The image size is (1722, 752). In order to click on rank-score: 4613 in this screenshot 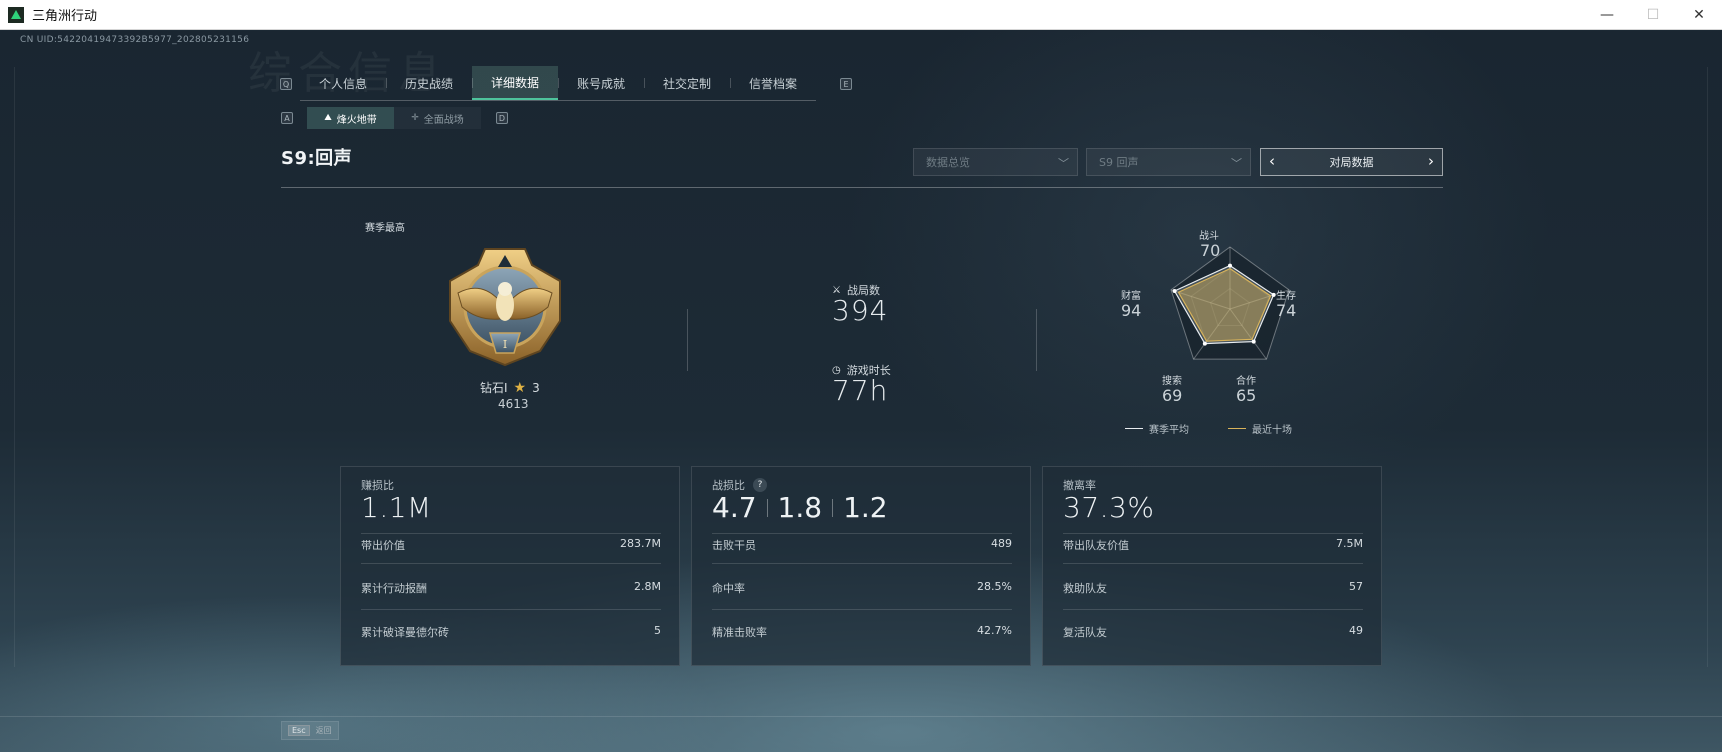, I will do `click(513, 404)`.